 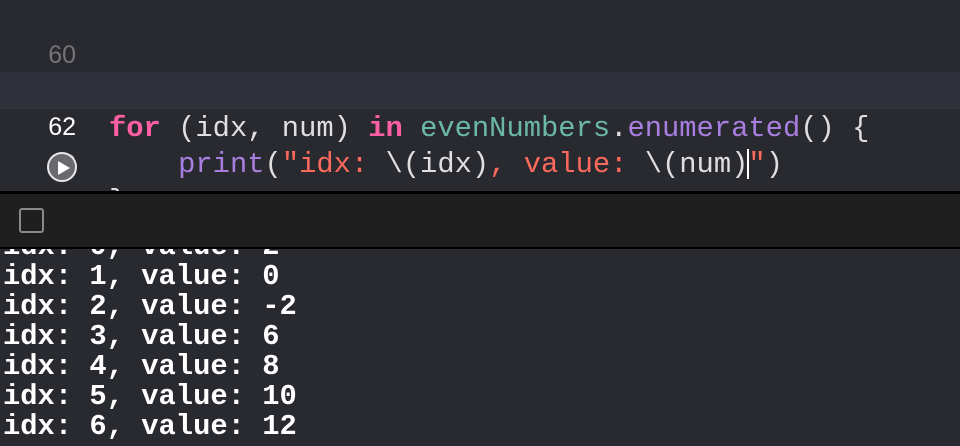 I want to click on run-playground-button, so click(x=62, y=167).